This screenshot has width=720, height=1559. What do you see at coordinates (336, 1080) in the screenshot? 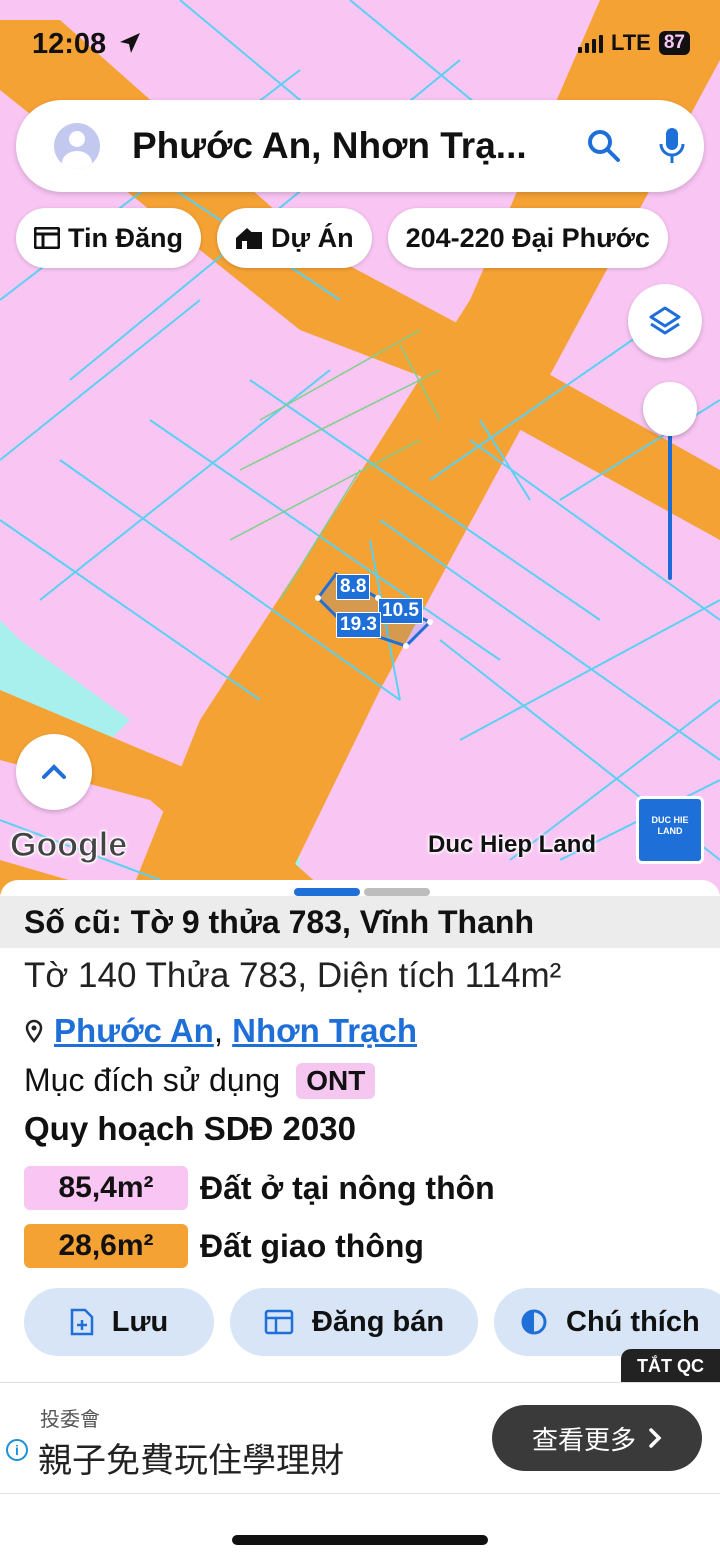
I see `purpose-code-badge: ONT` at bounding box center [336, 1080].